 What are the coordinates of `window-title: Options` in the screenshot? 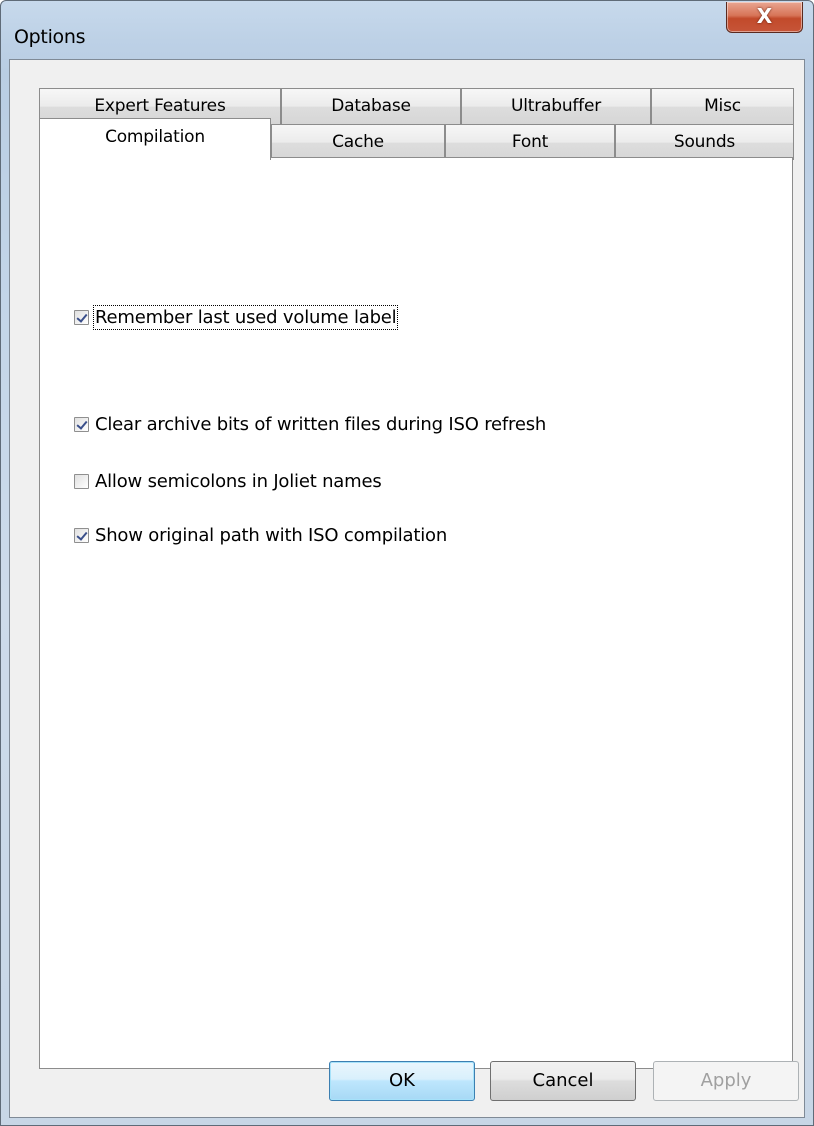 It's located at (50, 37).